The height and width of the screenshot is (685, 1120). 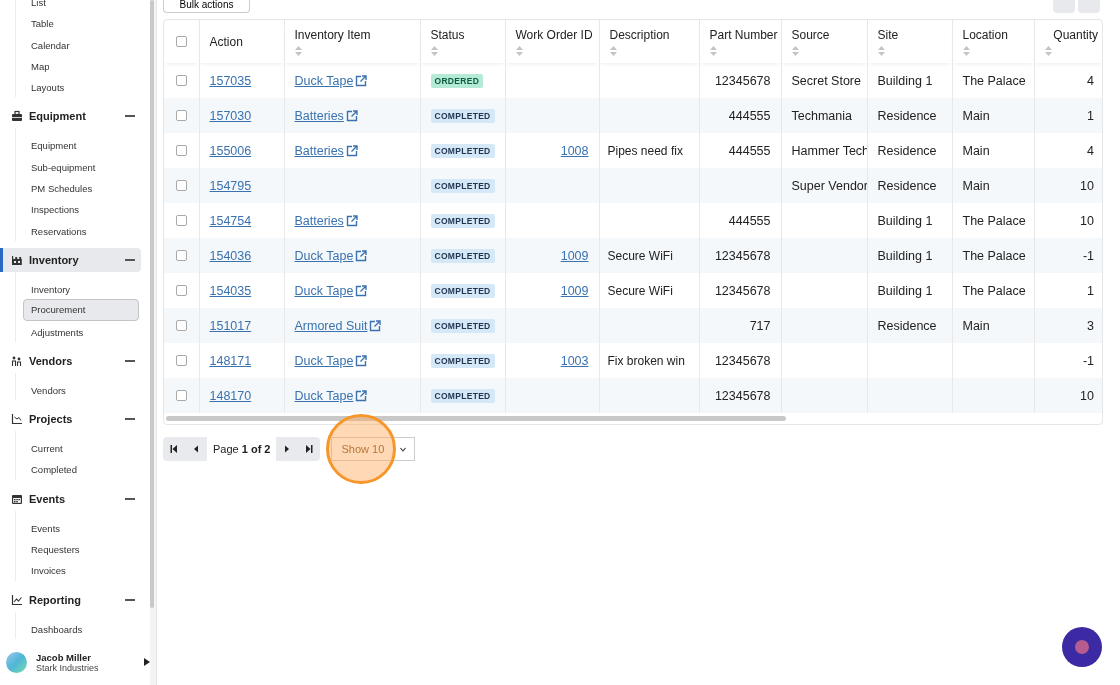 What do you see at coordinates (81, 209) in the screenshot?
I see `sidebar-item: Inspections` at bounding box center [81, 209].